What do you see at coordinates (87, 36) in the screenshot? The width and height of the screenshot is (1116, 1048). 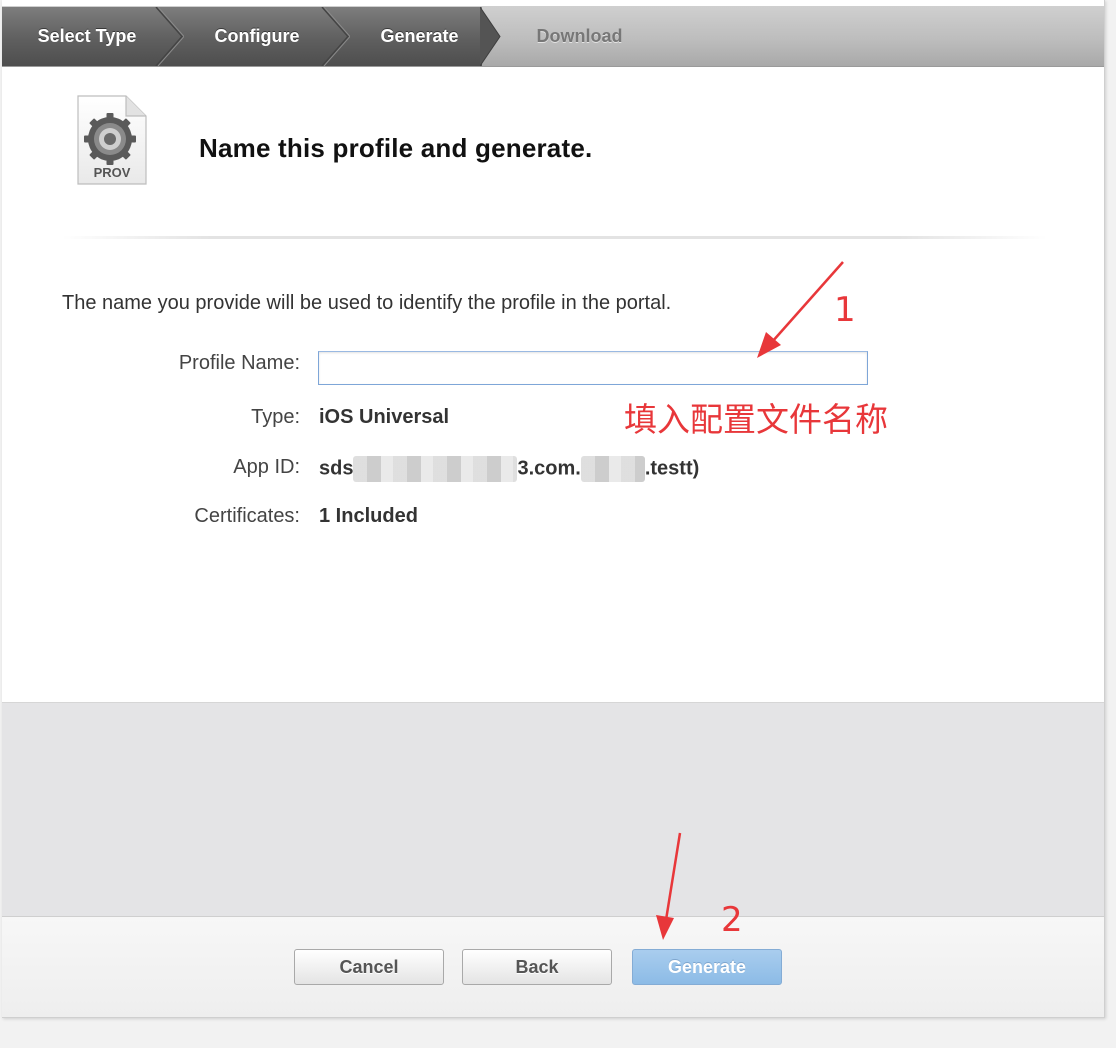 I see `step-select-type: Select Type` at bounding box center [87, 36].